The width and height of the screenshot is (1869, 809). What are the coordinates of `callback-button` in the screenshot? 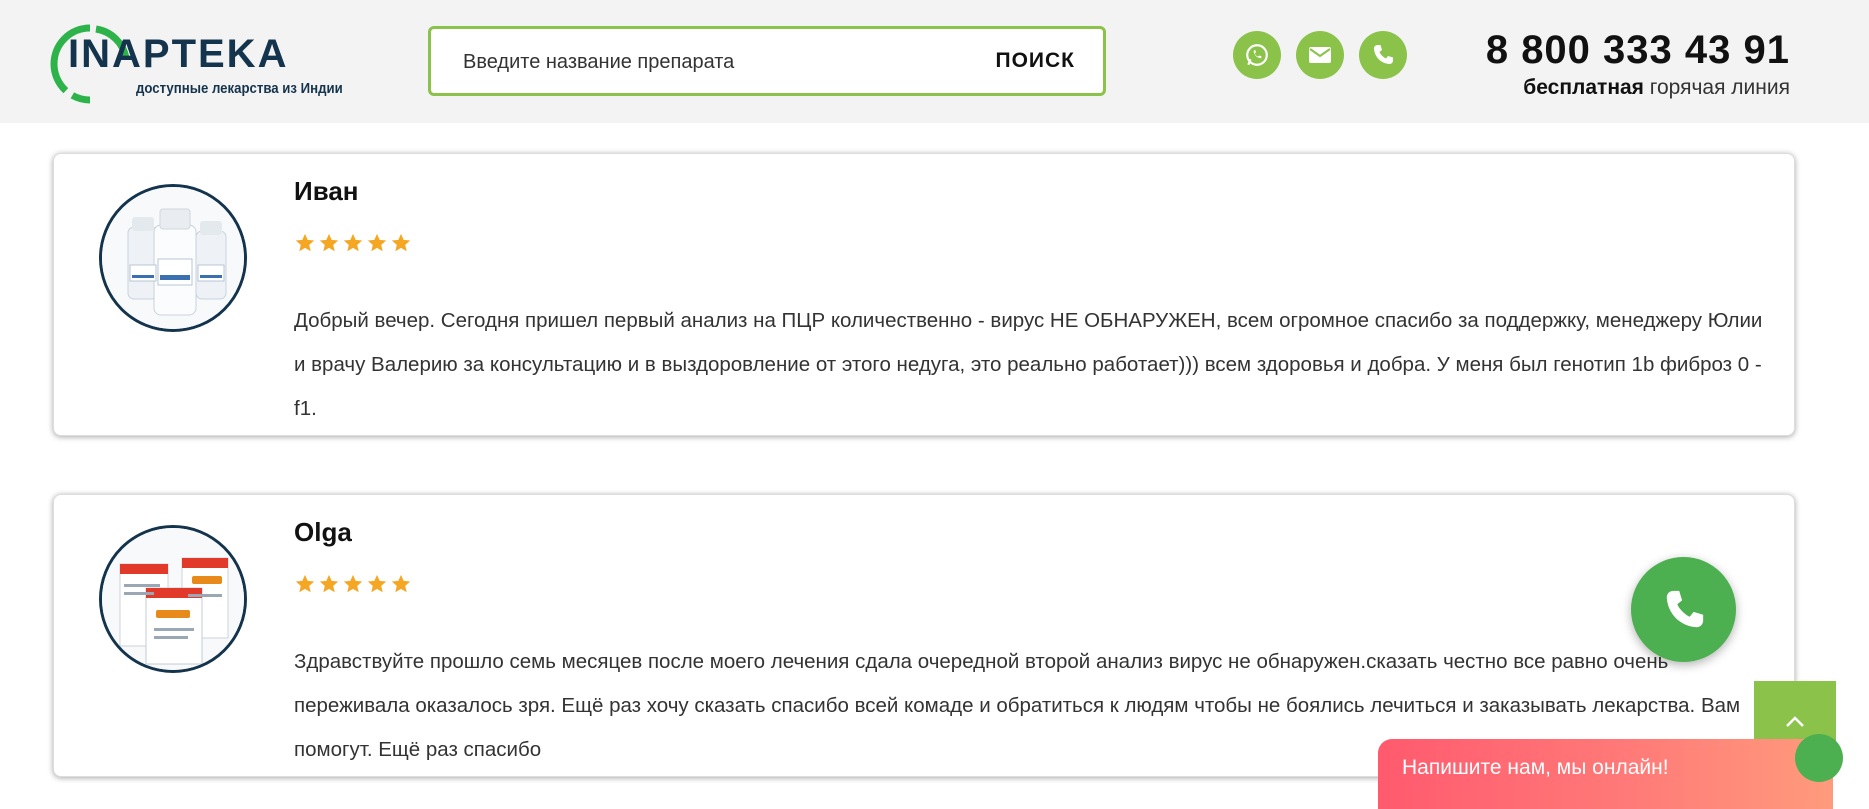 It's located at (1683, 609).